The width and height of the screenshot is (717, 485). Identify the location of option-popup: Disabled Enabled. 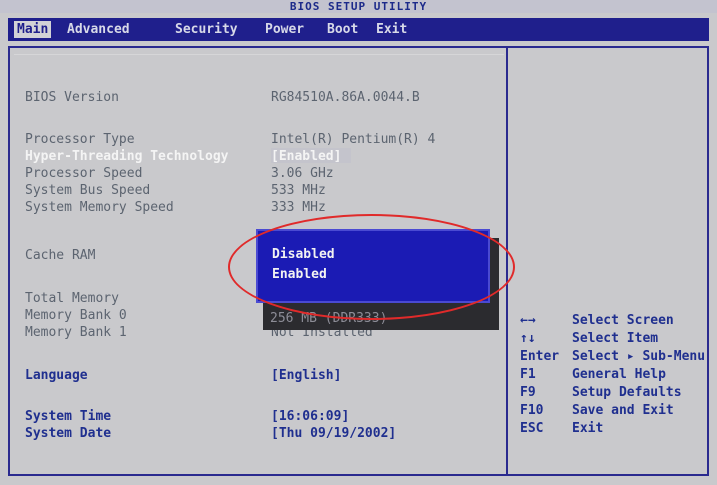
(373, 266).